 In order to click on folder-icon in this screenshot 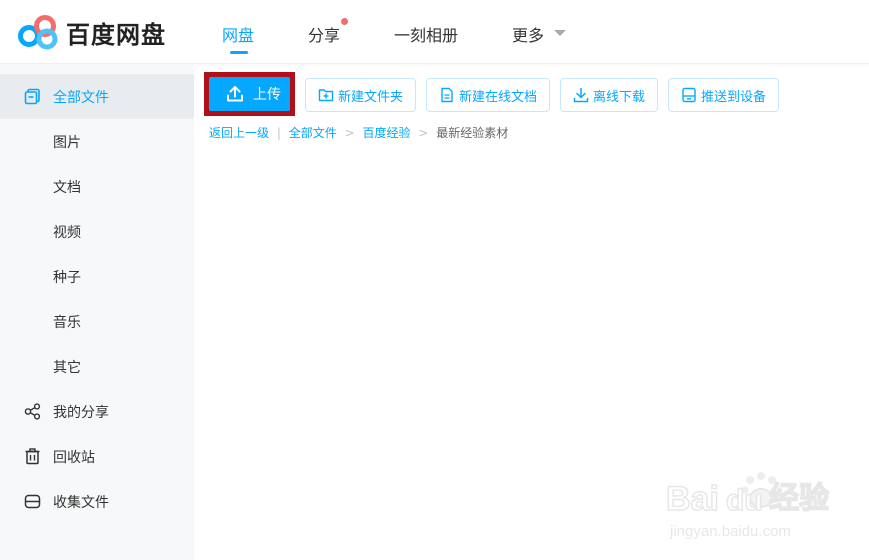, I will do `click(32, 96)`.